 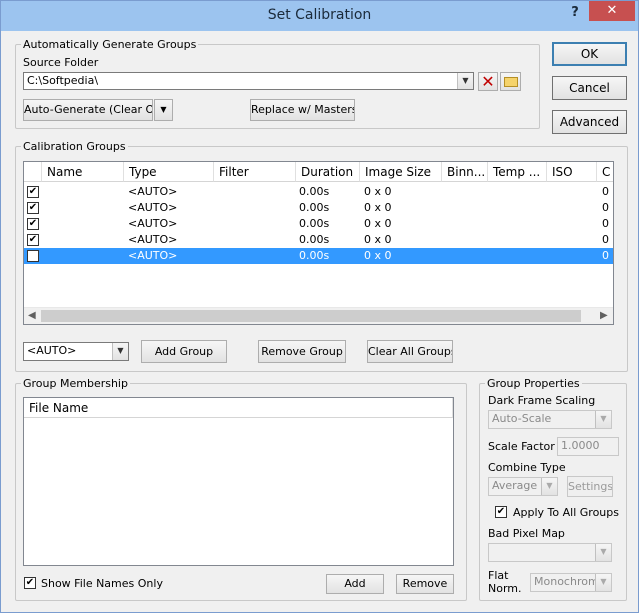 What do you see at coordinates (589, 54) in the screenshot?
I see `ok-button: OK` at bounding box center [589, 54].